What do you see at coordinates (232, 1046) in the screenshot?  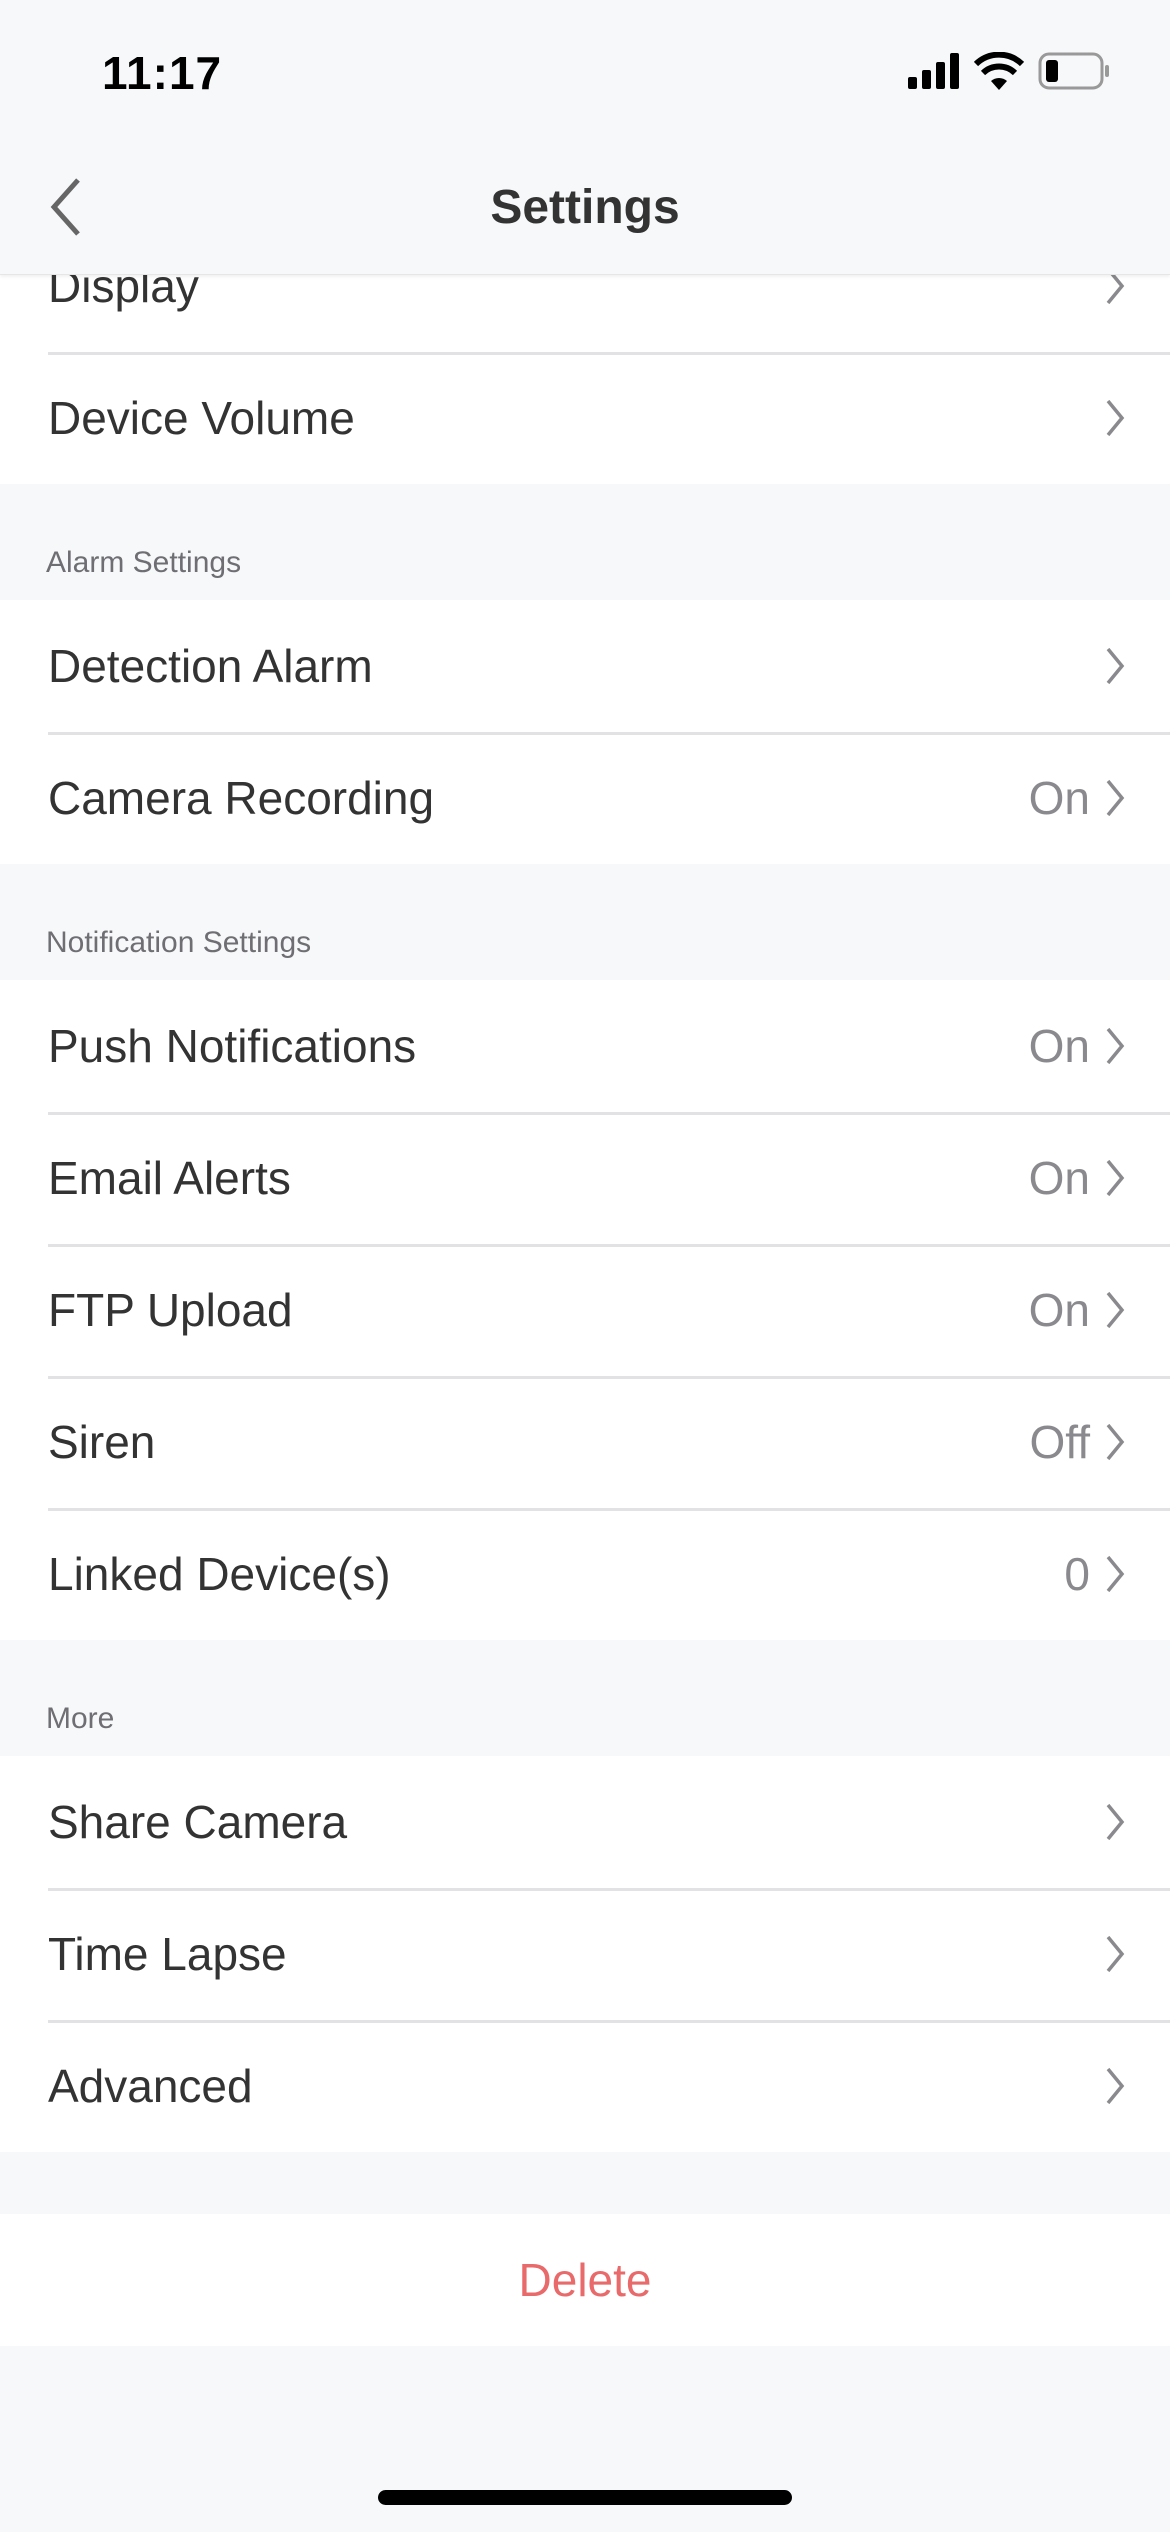 I see `row-label: Push Notifications` at bounding box center [232, 1046].